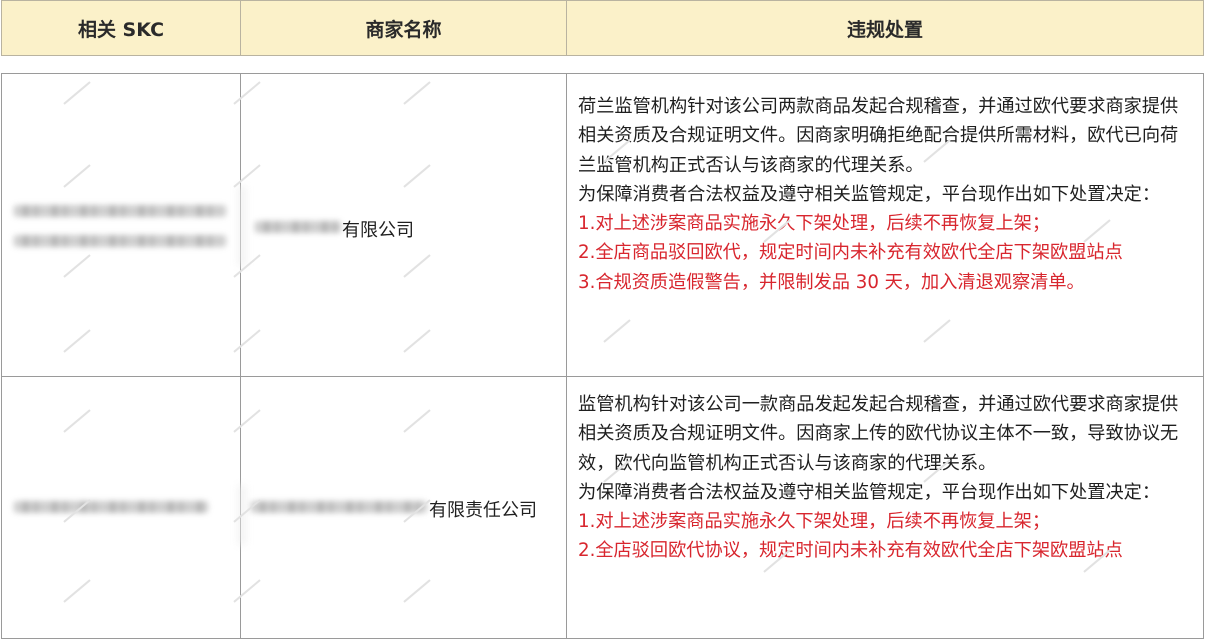  I want to click on table-header: 相关 SKC 商家名称 违规处置, so click(602, 28).